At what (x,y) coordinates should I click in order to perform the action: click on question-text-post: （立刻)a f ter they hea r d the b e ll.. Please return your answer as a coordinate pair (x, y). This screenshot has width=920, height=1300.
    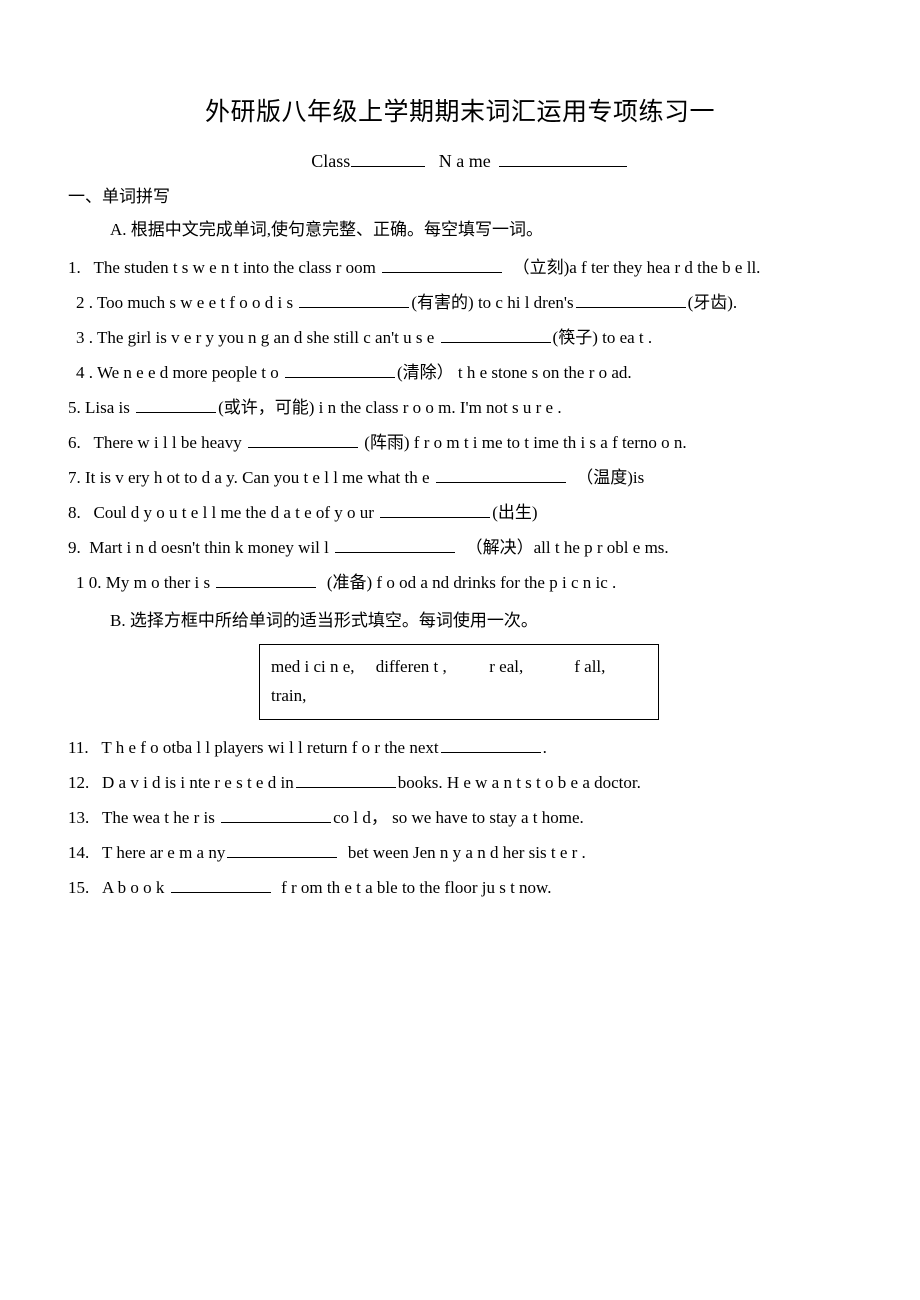
    Looking at the image, I should click on (636, 267).